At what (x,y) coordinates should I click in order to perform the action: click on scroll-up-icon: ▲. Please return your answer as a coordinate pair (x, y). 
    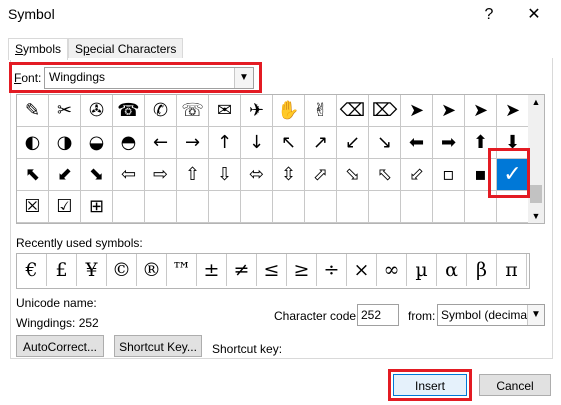
    Looking at the image, I should click on (536, 102).